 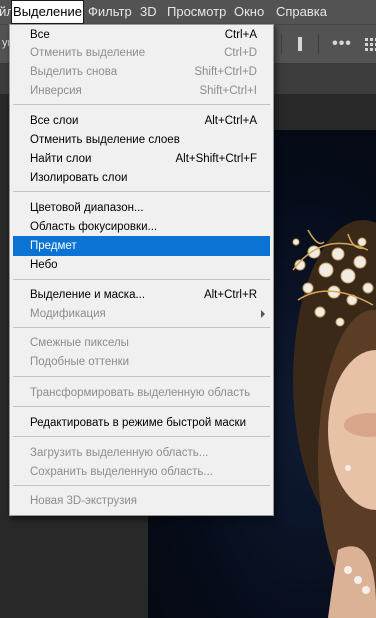 I want to click on menu-item-modify: Модификация, so click(x=141, y=314).